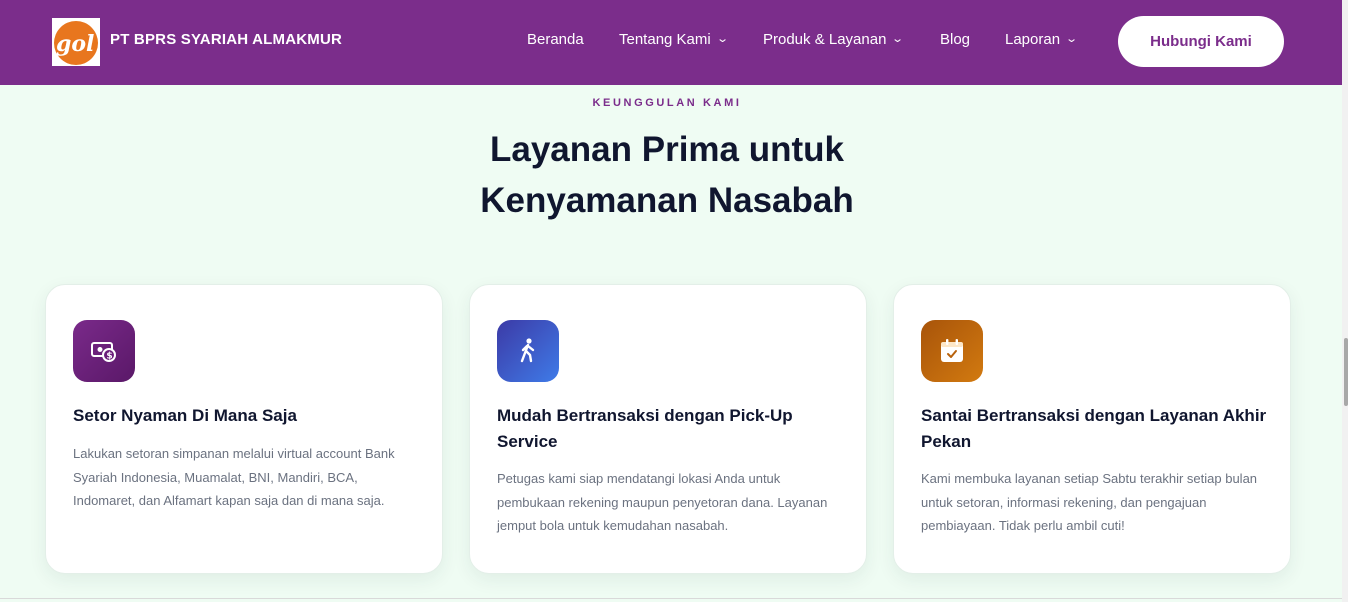  I want to click on nav-beranda: Beranda, so click(555, 39).